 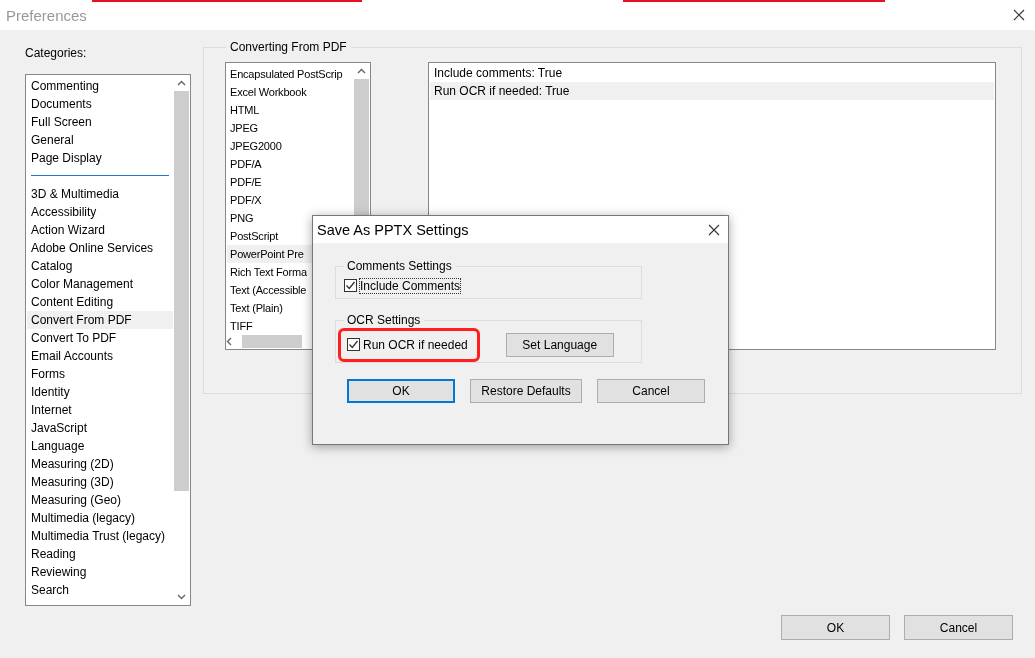 I want to click on category-item: Multimedia Trust (legacy), so click(x=100, y=536).